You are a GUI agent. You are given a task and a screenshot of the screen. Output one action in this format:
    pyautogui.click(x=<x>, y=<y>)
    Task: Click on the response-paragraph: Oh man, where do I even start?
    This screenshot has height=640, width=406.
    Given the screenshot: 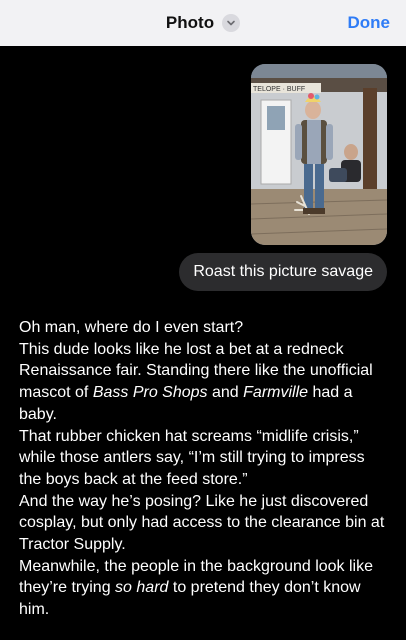 What is the action you would take?
    pyautogui.click(x=131, y=327)
    